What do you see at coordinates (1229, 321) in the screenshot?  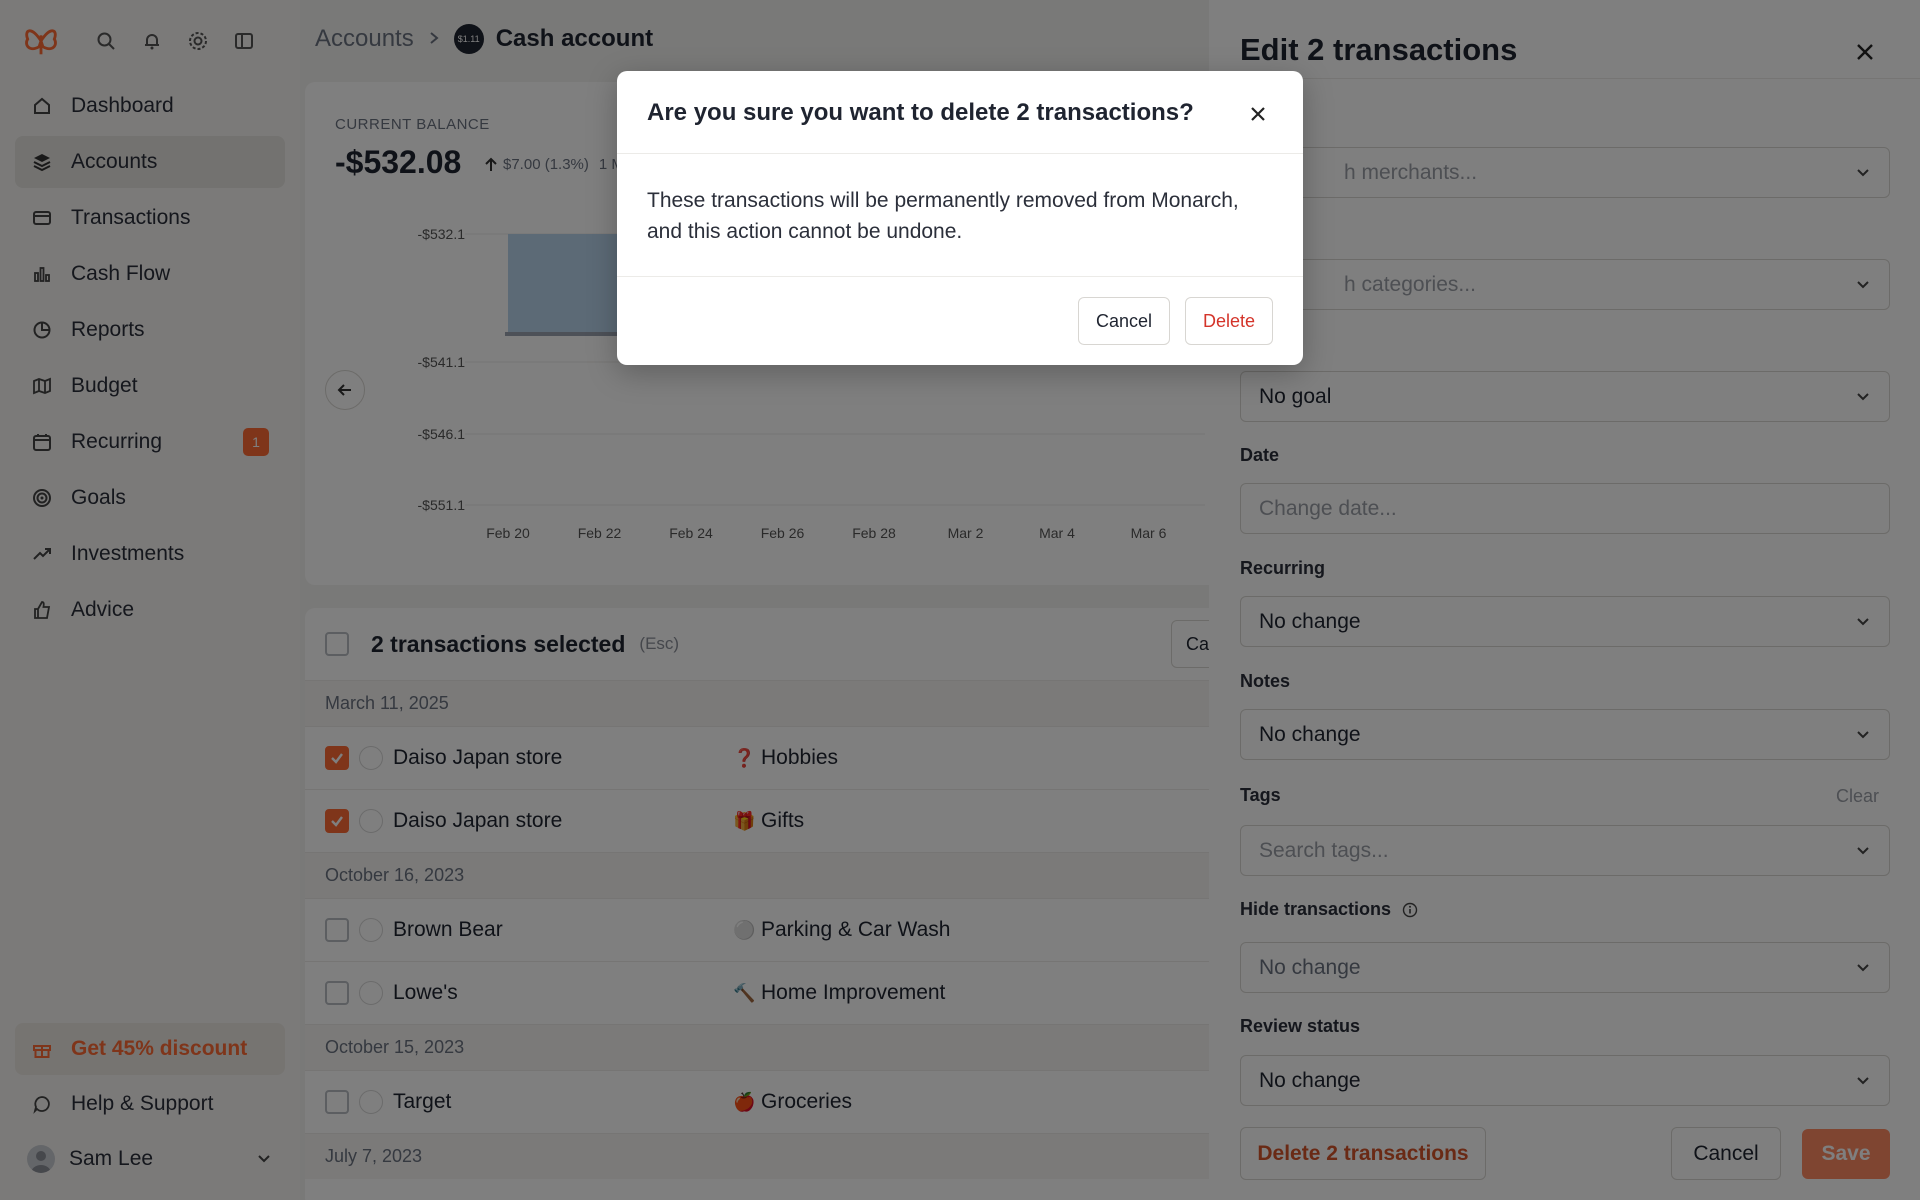 I see `dialog-delete-button: Delete` at bounding box center [1229, 321].